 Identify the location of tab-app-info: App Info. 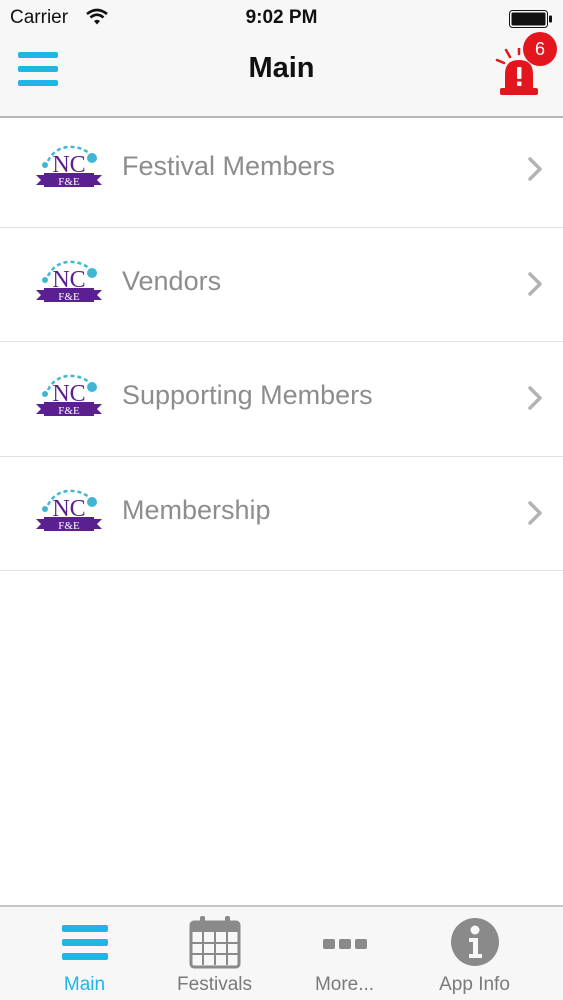
(474, 953).